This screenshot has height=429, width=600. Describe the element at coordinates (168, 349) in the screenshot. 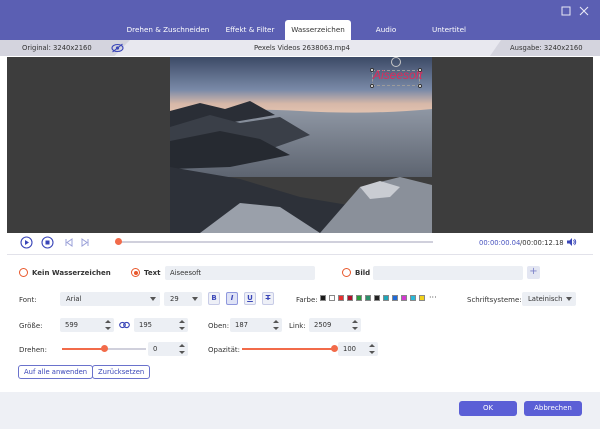

I see `rotate-stepper: 0` at that location.